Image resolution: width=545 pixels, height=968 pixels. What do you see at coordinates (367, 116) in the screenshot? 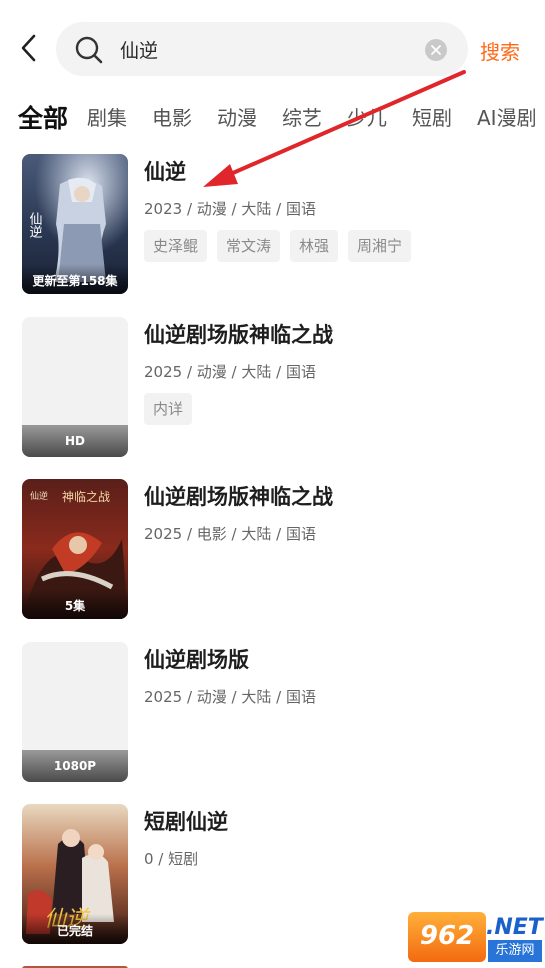
I see `tab-kids: 少儿` at bounding box center [367, 116].